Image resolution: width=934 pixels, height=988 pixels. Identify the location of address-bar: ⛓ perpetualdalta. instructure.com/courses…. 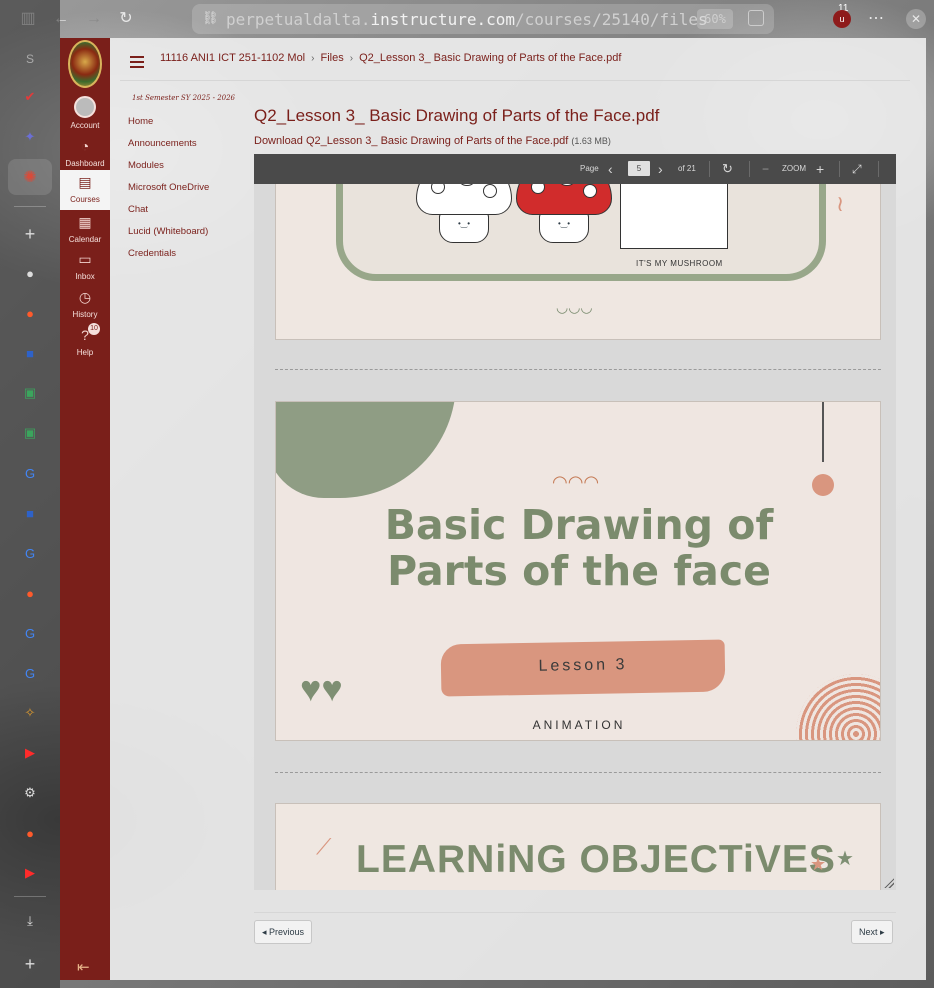
(483, 19).